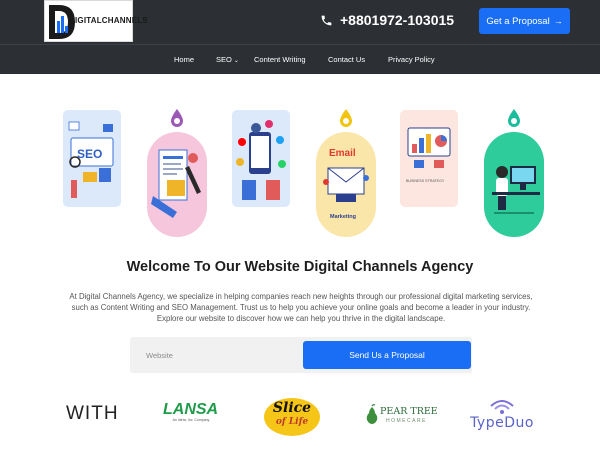 This screenshot has width=600, height=470. Describe the element at coordinates (558, 21) in the screenshot. I see `arrow-right-icon: →` at that location.